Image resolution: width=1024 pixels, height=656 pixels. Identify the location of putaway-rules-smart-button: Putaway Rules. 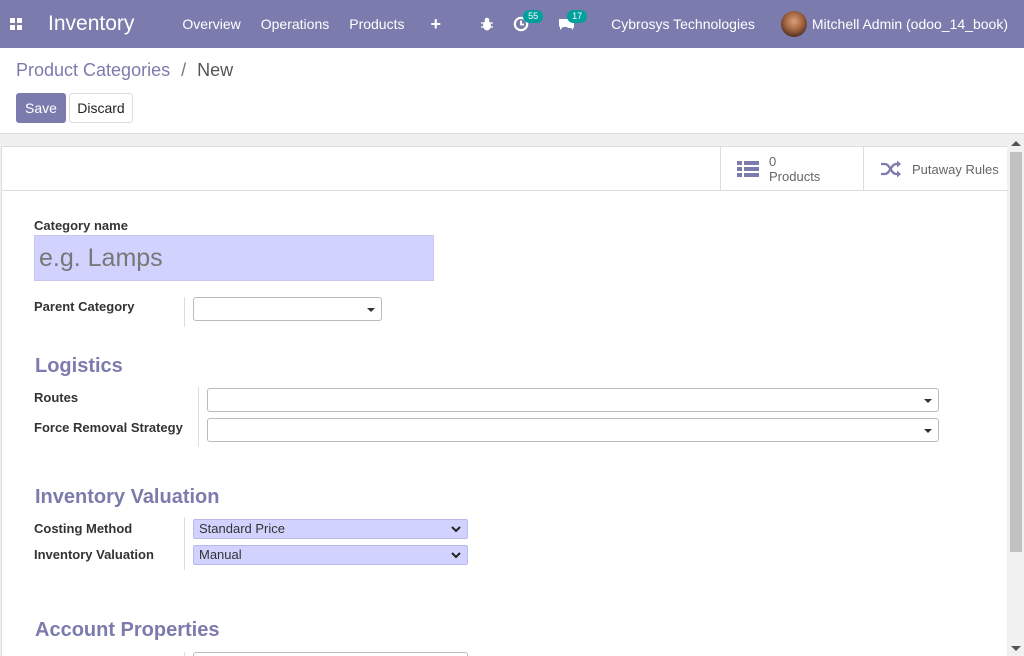
(935, 169).